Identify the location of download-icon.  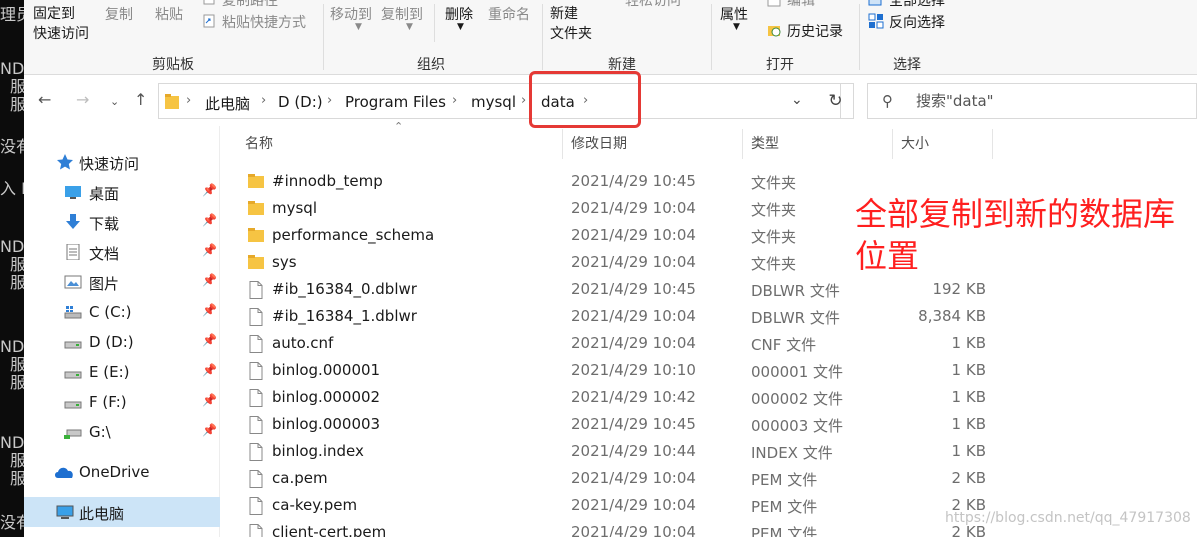
(73, 221).